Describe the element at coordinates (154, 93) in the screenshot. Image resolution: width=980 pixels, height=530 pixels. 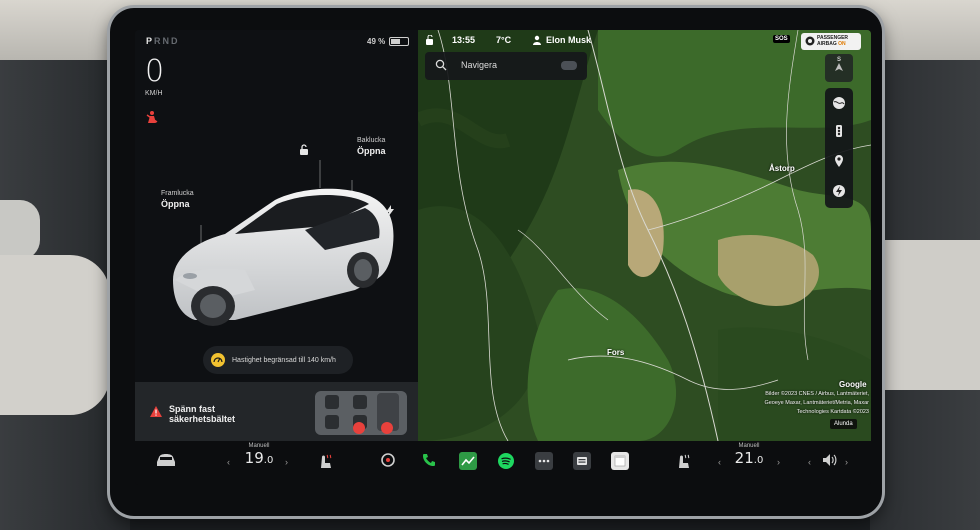
I see `speed-unit: KM/H` at that location.